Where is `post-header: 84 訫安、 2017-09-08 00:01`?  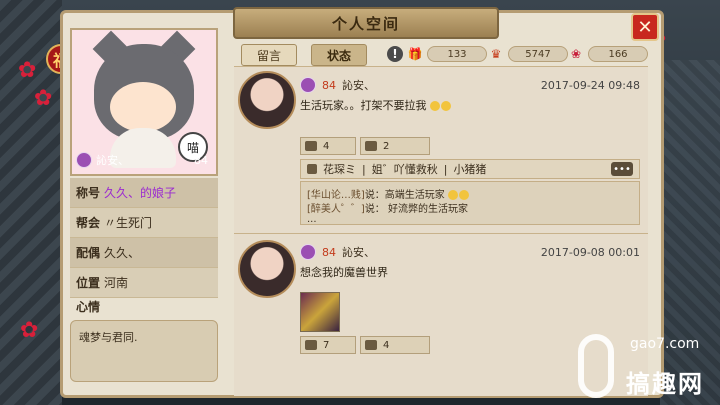
post-header: 84 訫安、 2017-09-08 00:01 is located at coordinates (470, 252).